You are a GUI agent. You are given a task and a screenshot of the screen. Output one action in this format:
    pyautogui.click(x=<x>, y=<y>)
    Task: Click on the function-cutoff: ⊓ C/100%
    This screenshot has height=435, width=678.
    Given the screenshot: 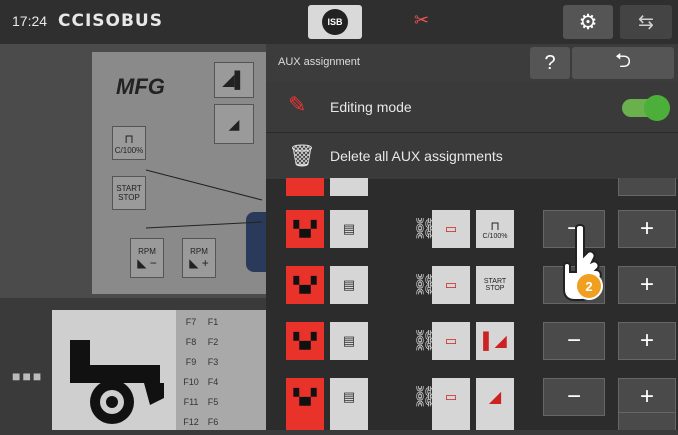 What is the action you would take?
    pyautogui.click(x=495, y=229)
    